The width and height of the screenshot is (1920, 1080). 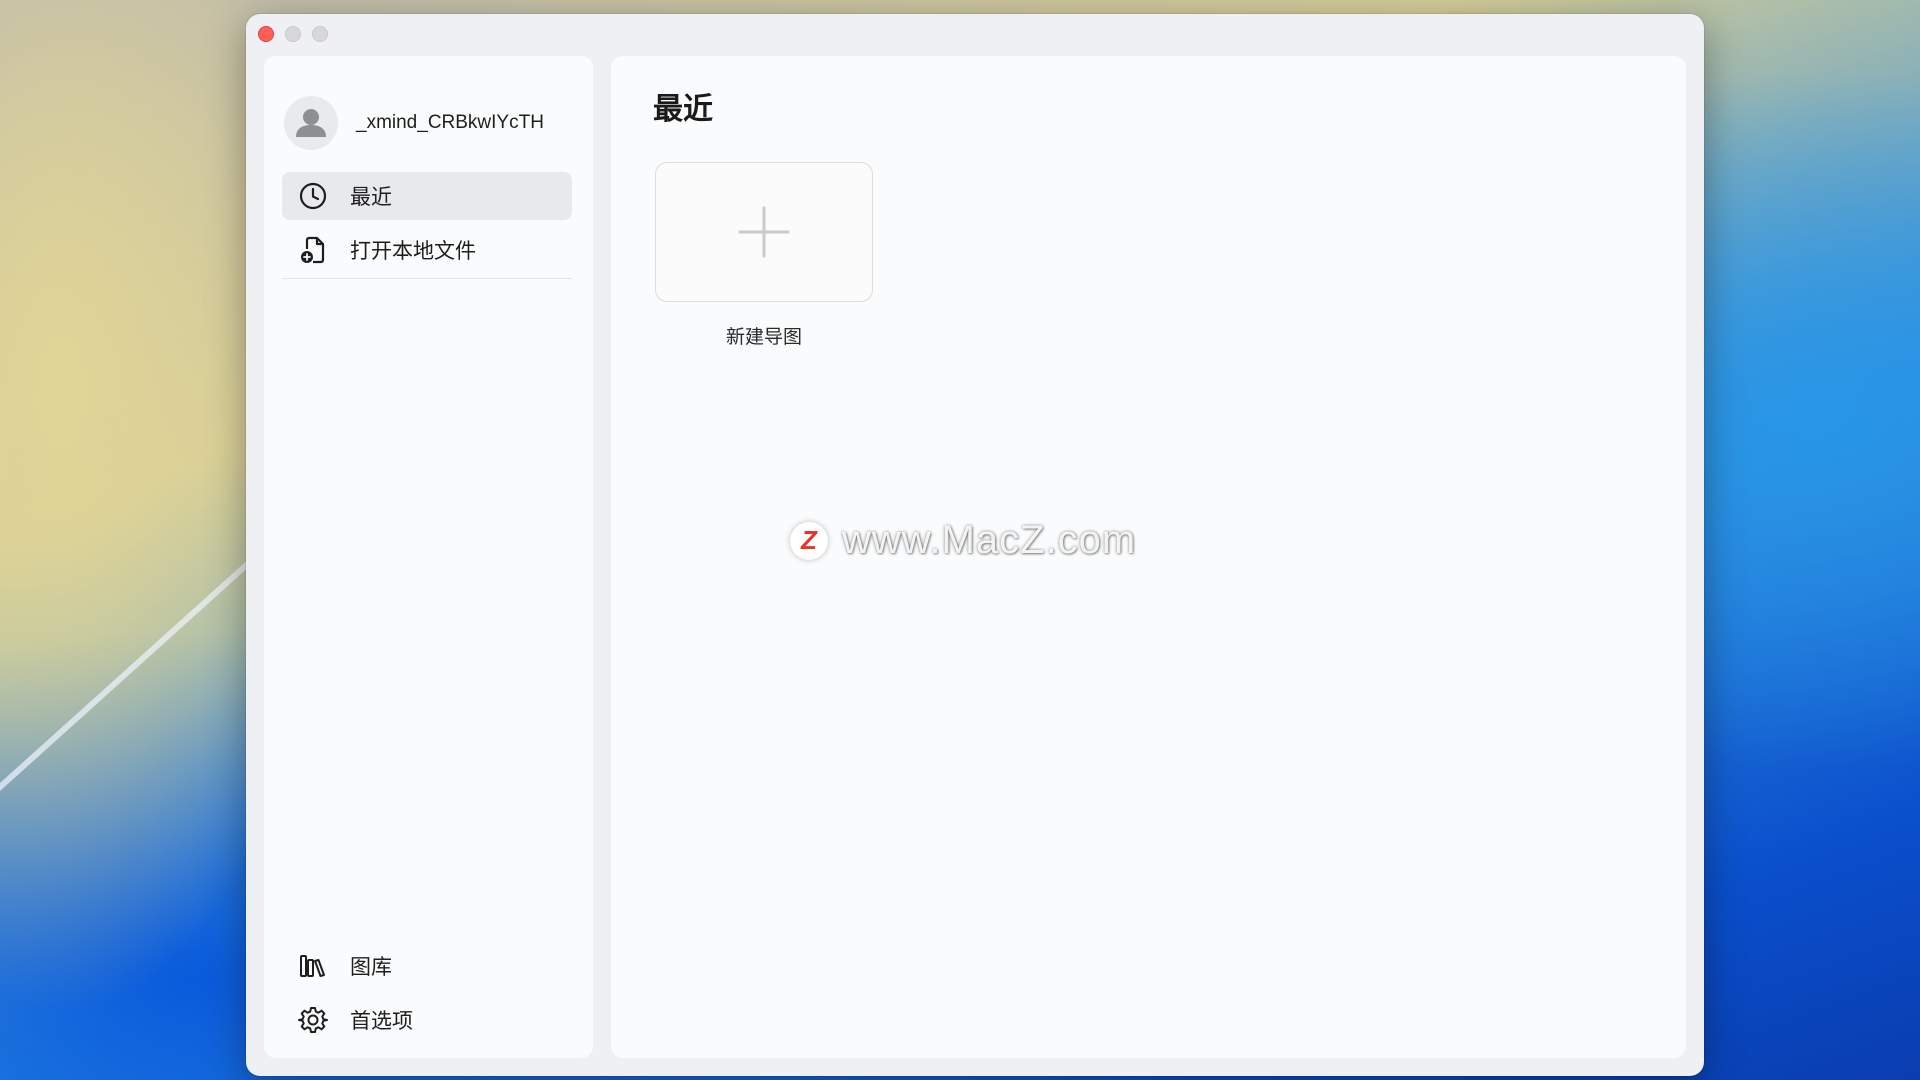 I want to click on new-mind-map-button, so click(x=764, y=232).